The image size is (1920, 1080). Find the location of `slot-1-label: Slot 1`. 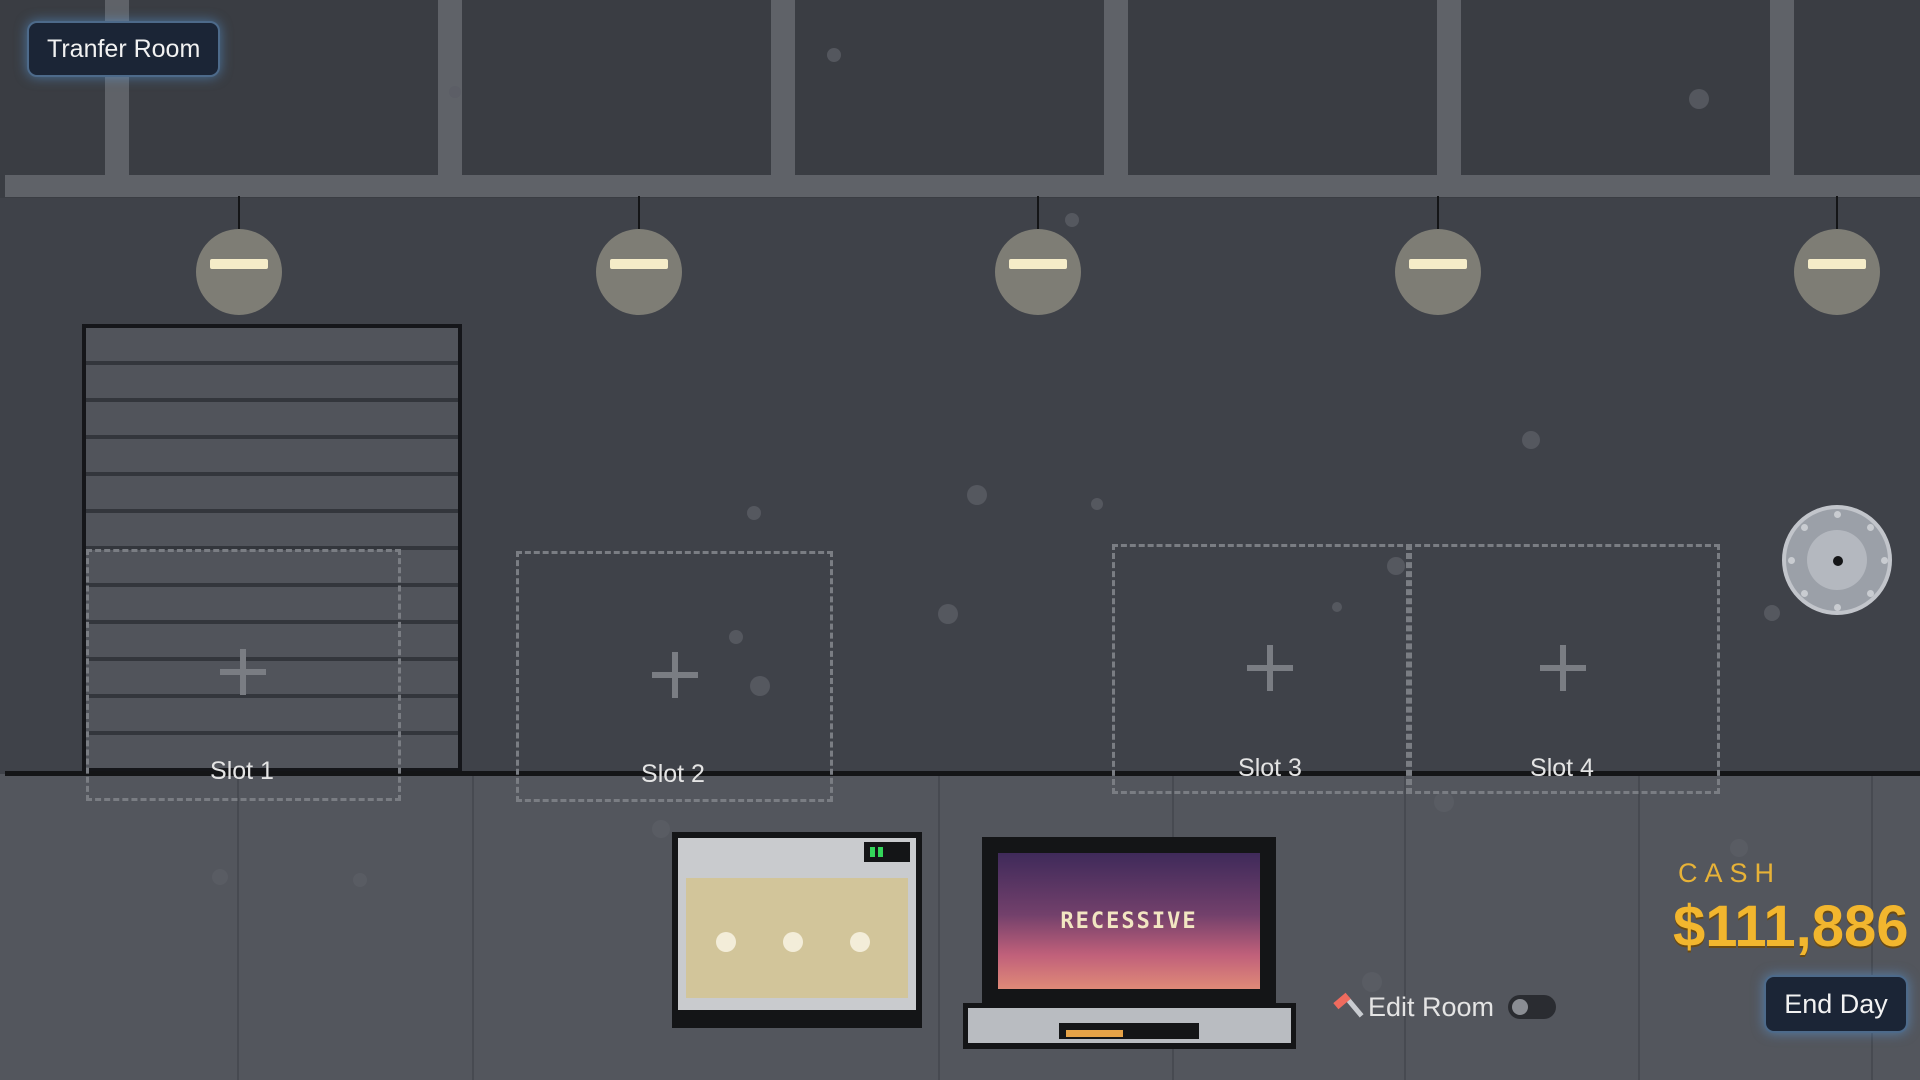

slot-1-label: Slot 1 is located at coordinates (242, 771).